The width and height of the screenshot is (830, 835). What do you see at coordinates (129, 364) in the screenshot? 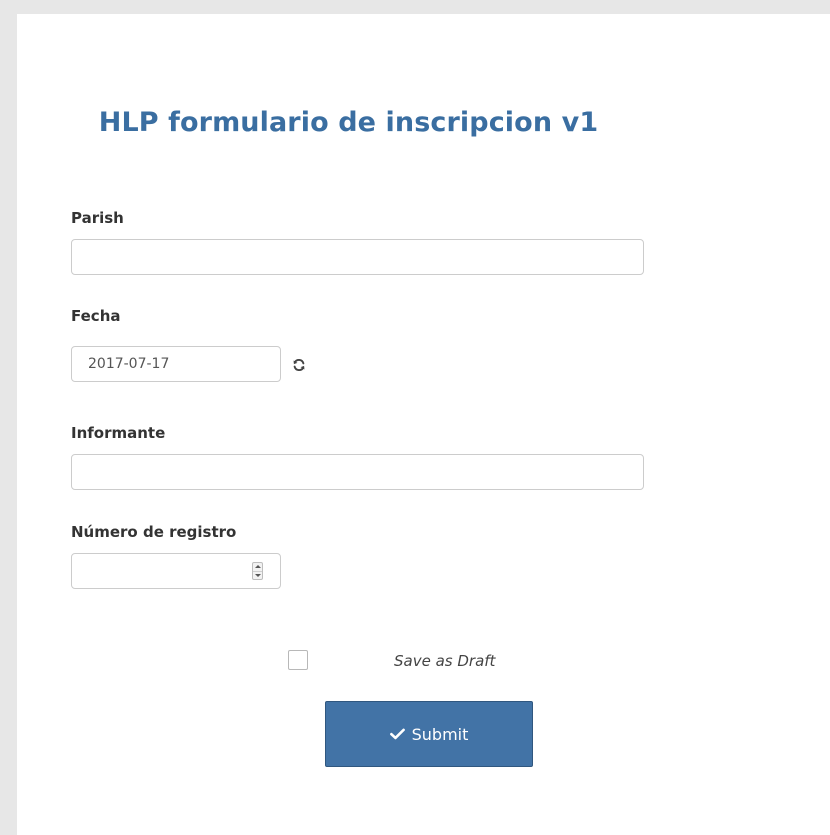
I see `fecha-value: 2017-07-17` at bounding box center [129, 364].